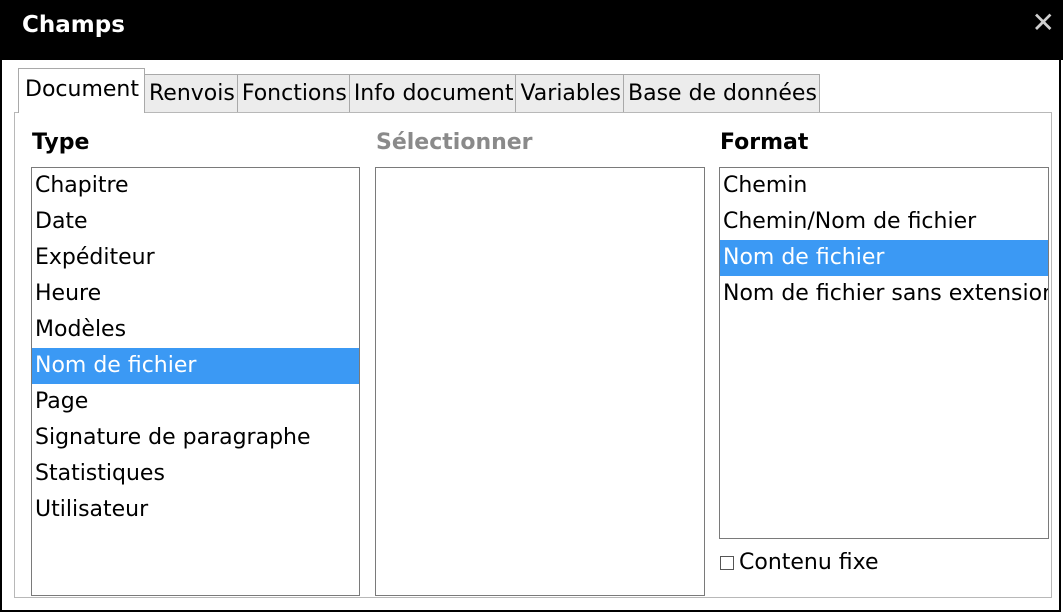  I want to click on tab-fonctions: Fonctions, so click(293, 93).